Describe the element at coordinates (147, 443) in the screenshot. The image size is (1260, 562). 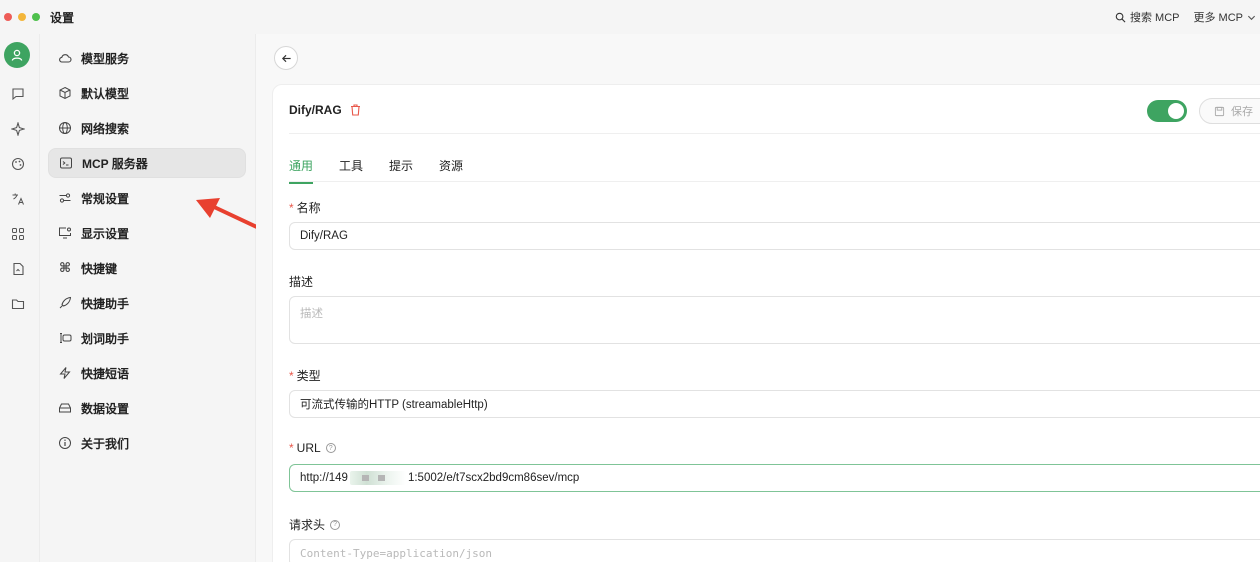
I see `nav-item-about: 关于我们` at that location.